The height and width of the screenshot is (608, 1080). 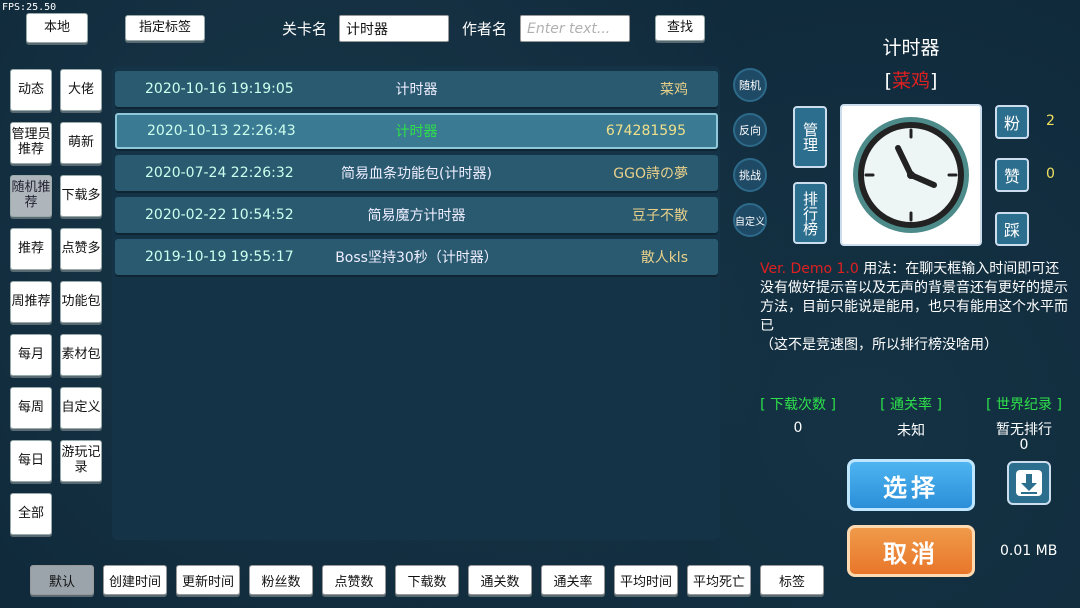 I want to click on row-author: GGO詩の夢, so click(x=650, y=174).